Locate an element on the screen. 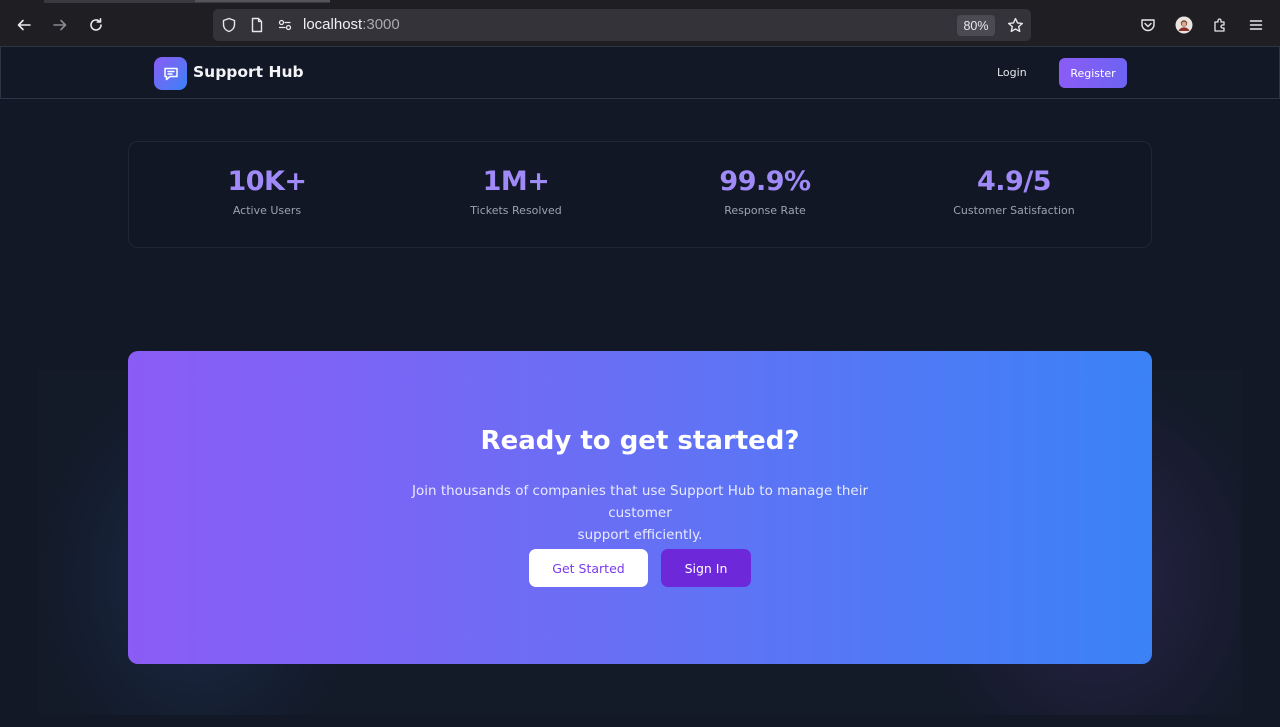 This screenshot has width=1280, height=727. sign-in-button: Sign In is located at coordinates (706, 568).